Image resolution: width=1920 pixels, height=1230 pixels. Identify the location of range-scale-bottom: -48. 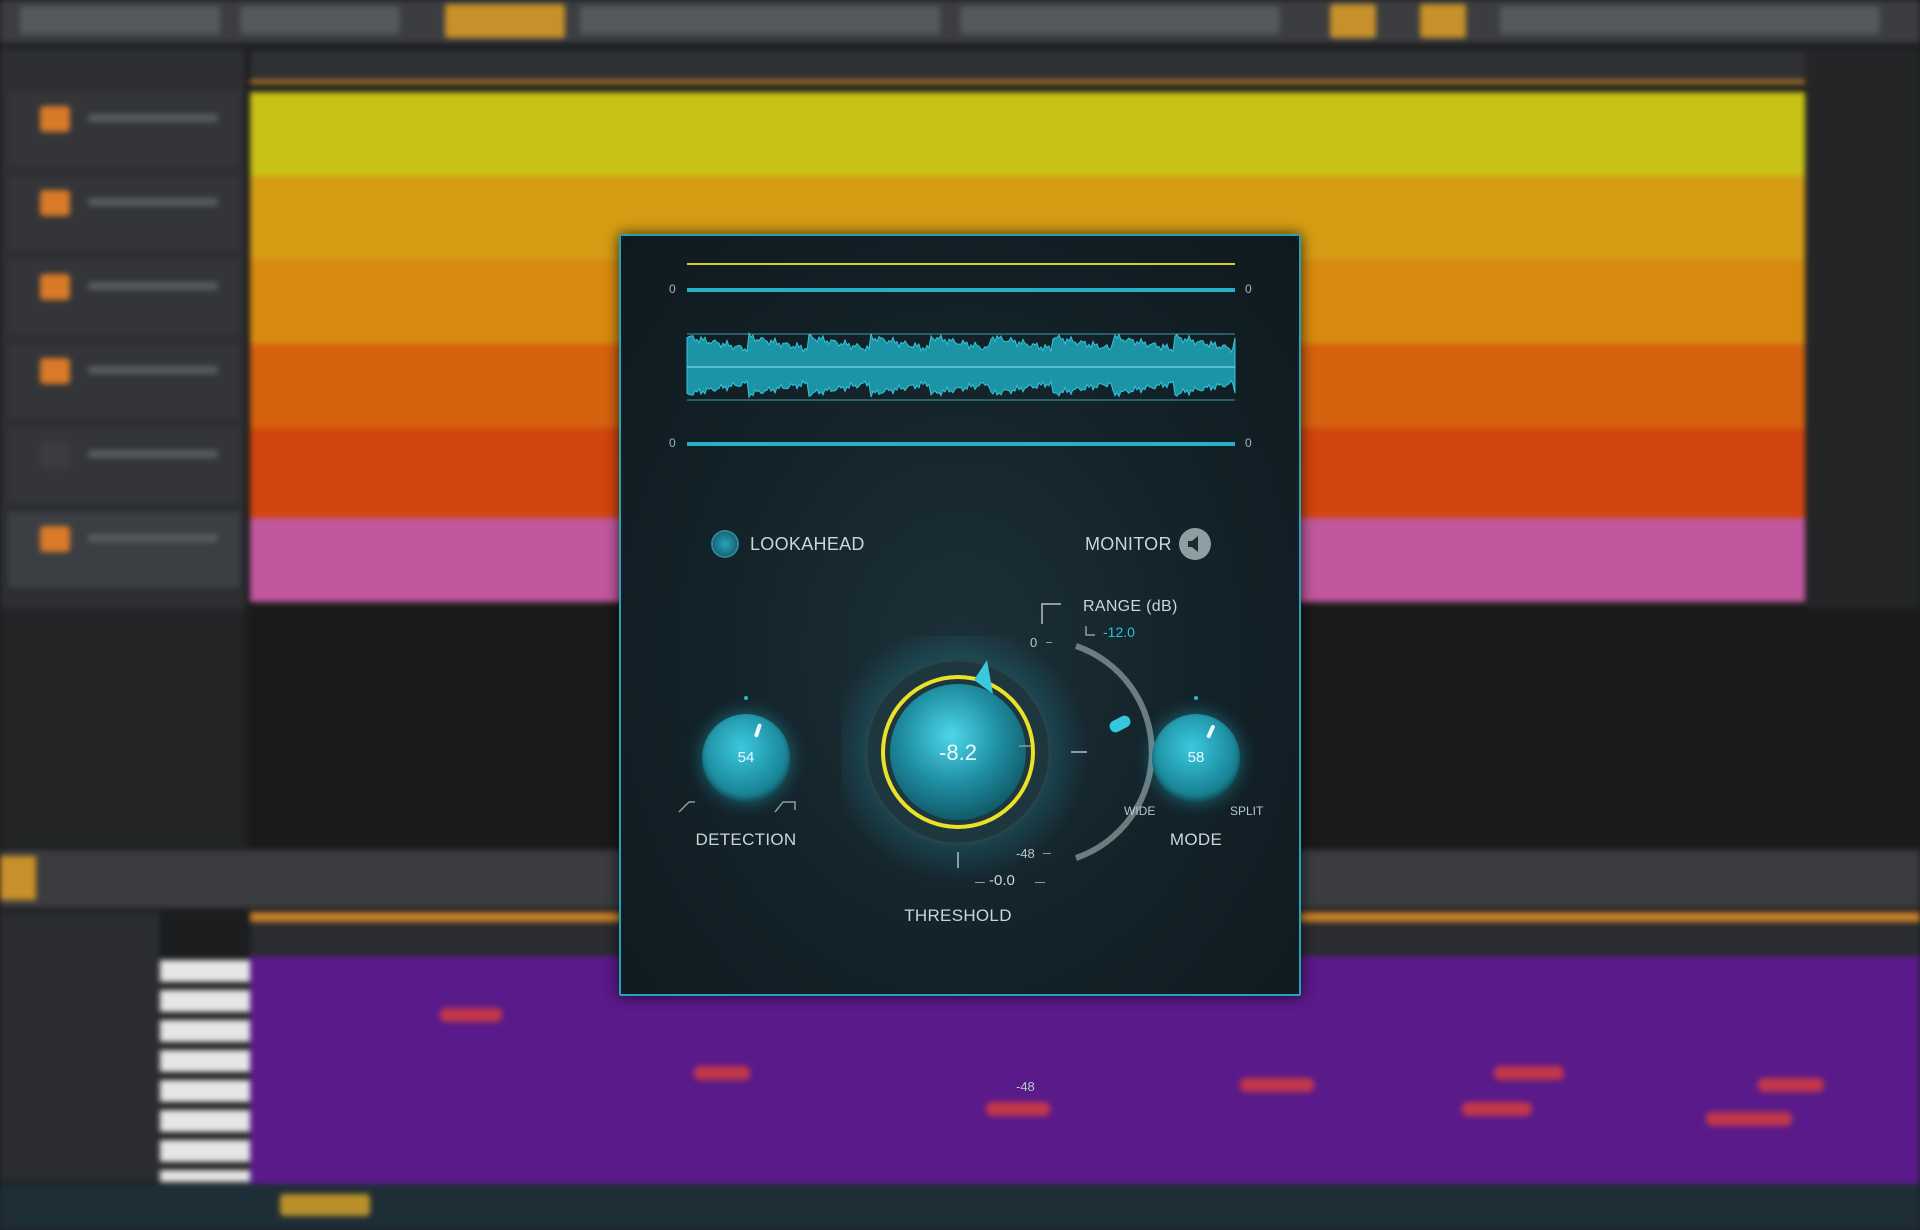
(1025, 1086).